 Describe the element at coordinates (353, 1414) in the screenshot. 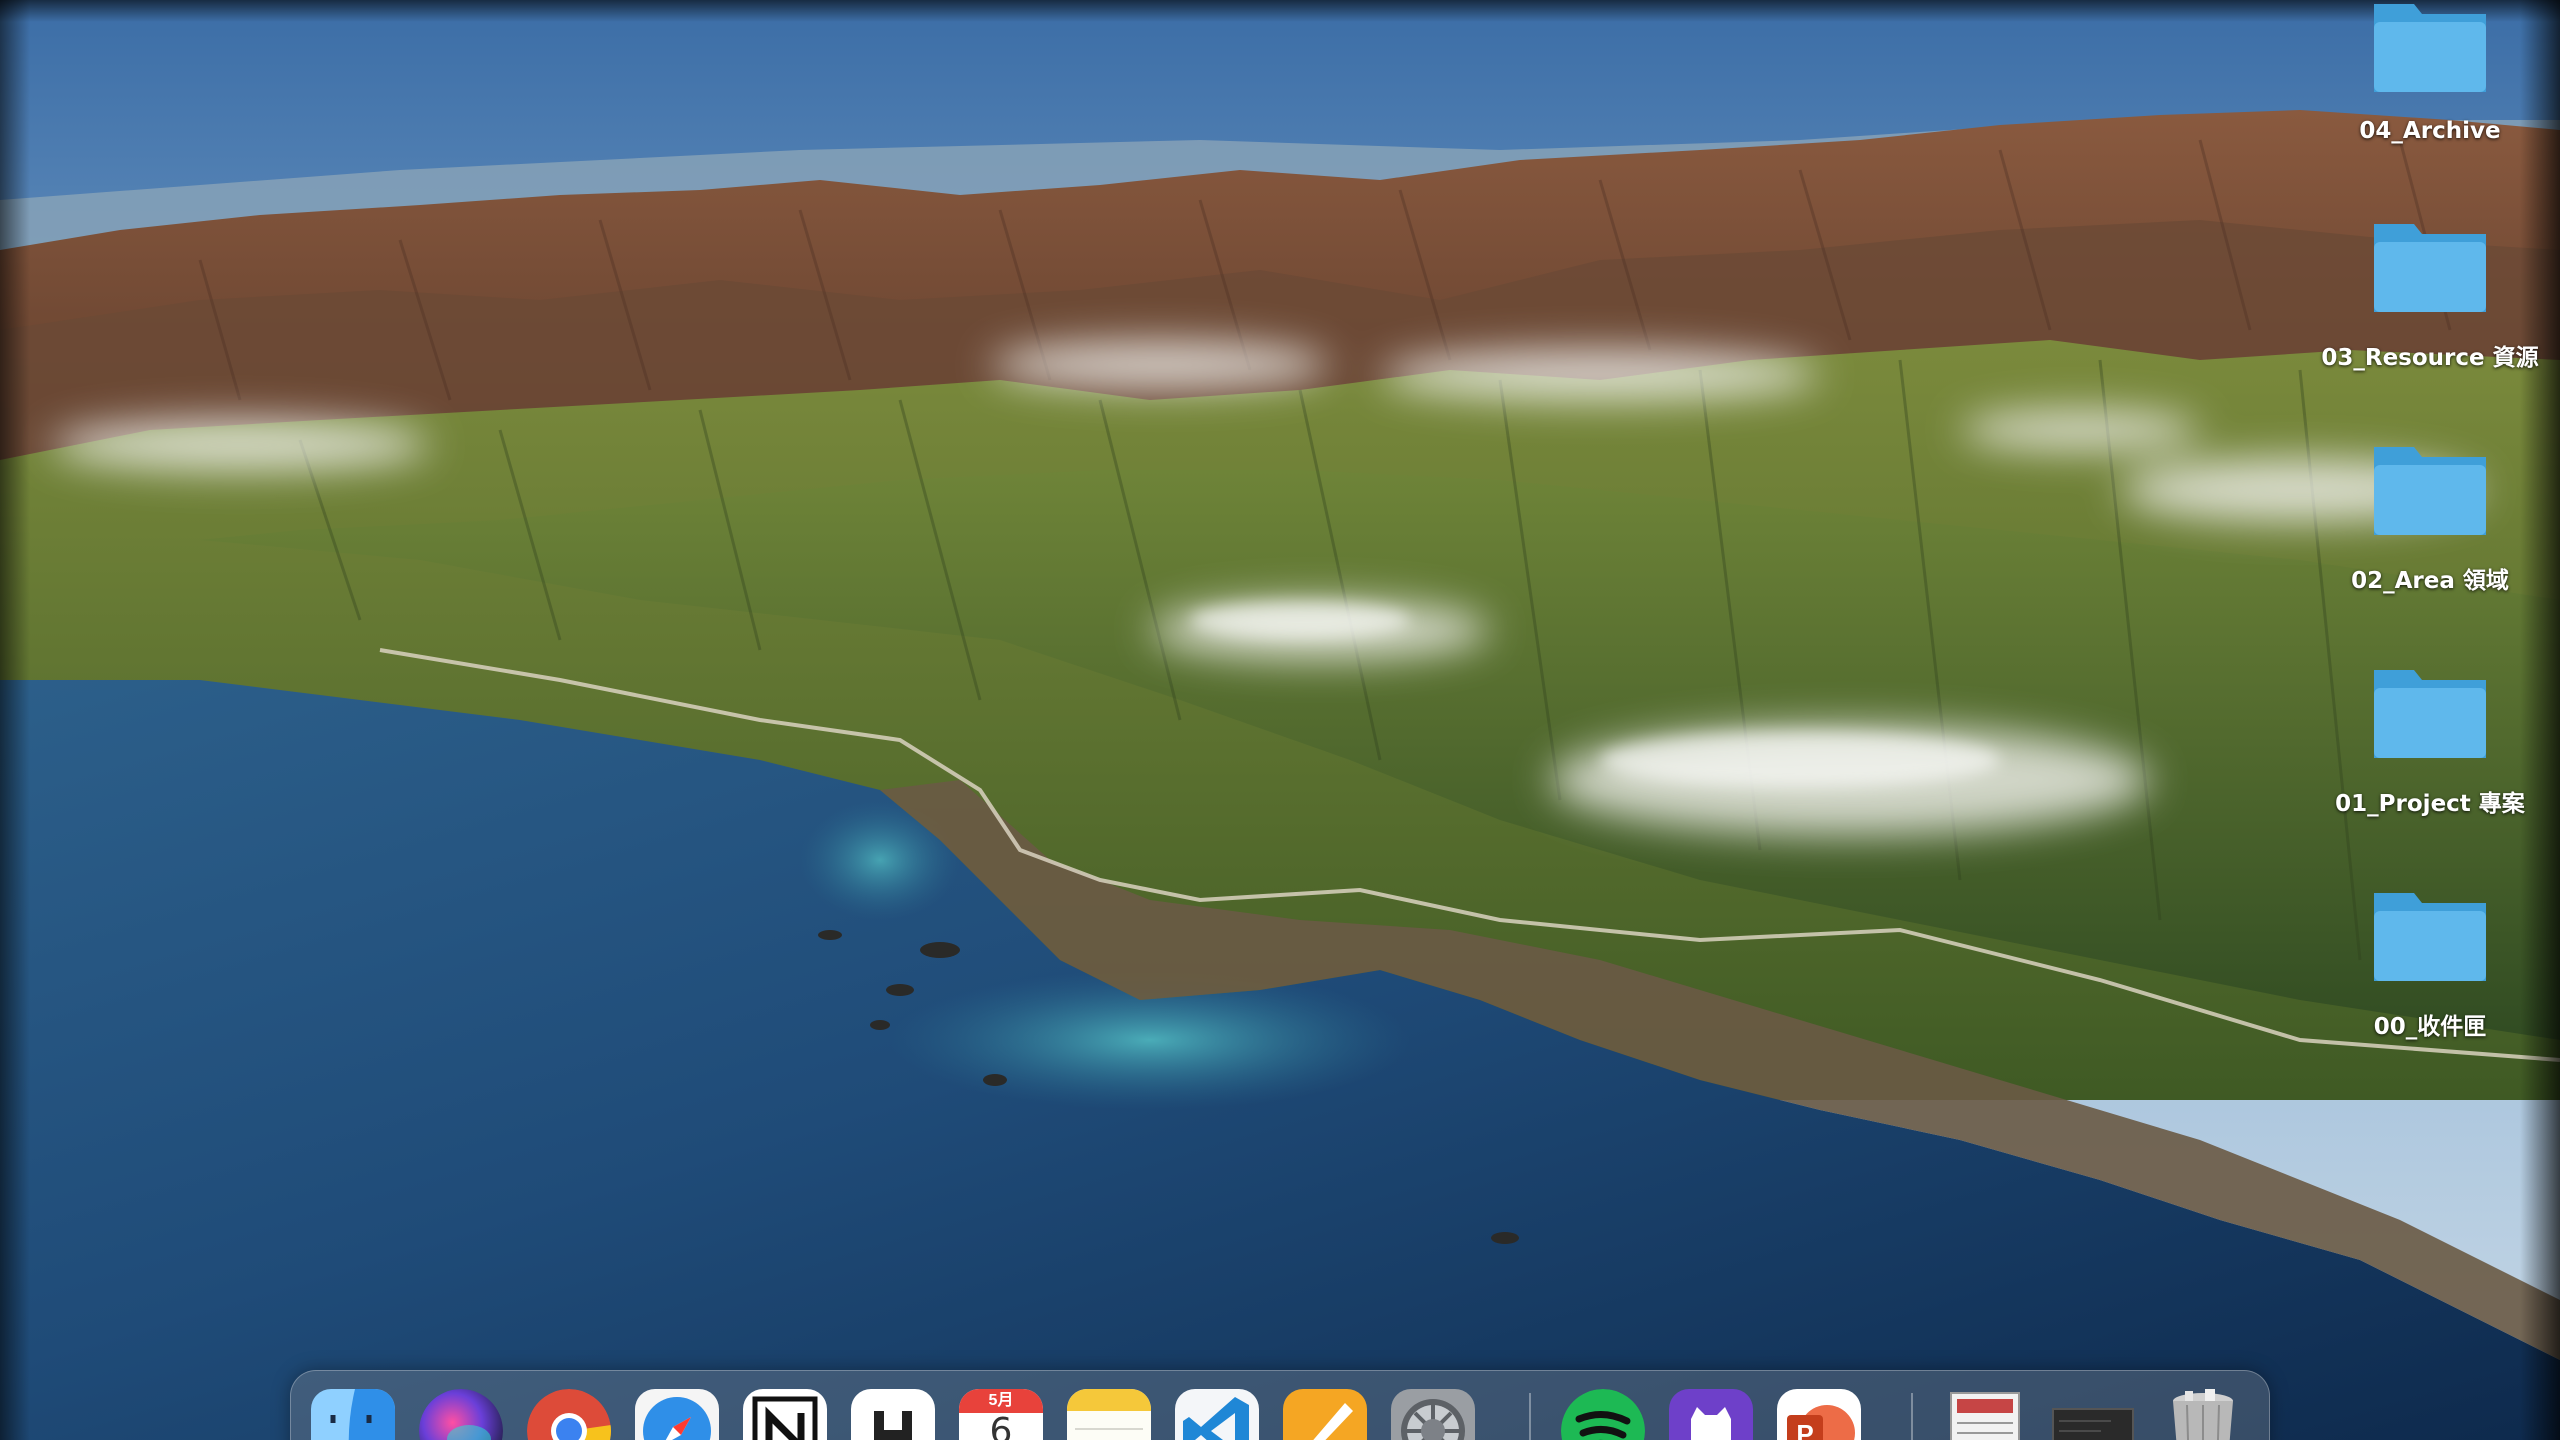

I see `finder-icon` at that location.